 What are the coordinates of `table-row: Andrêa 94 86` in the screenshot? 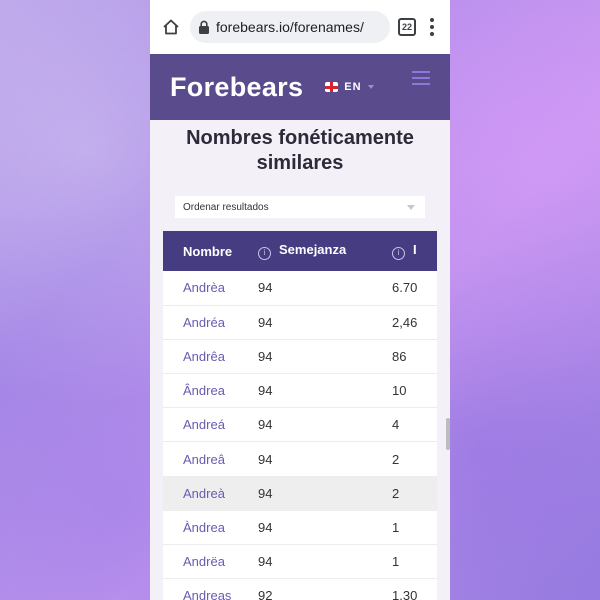 It's located at (300, 357).